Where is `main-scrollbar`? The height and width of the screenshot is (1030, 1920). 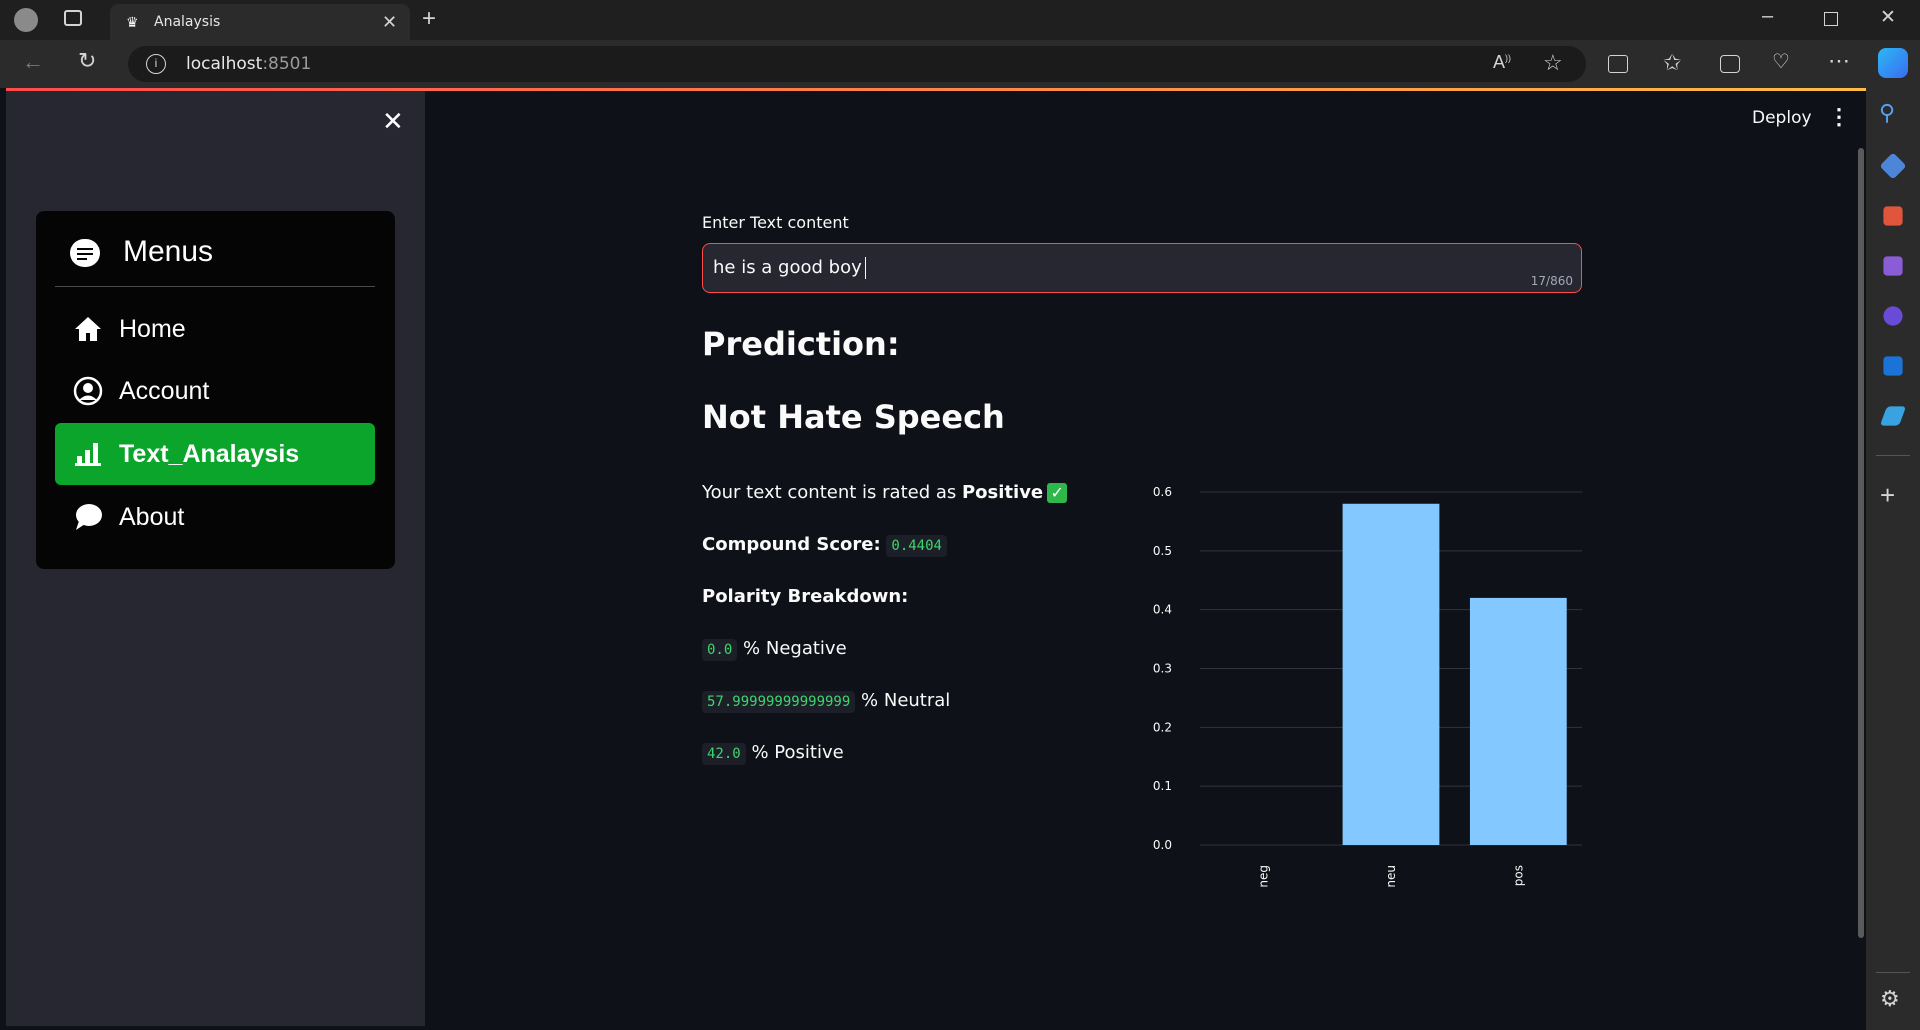 main-scrollbar is located at coordinates (1861, 543).